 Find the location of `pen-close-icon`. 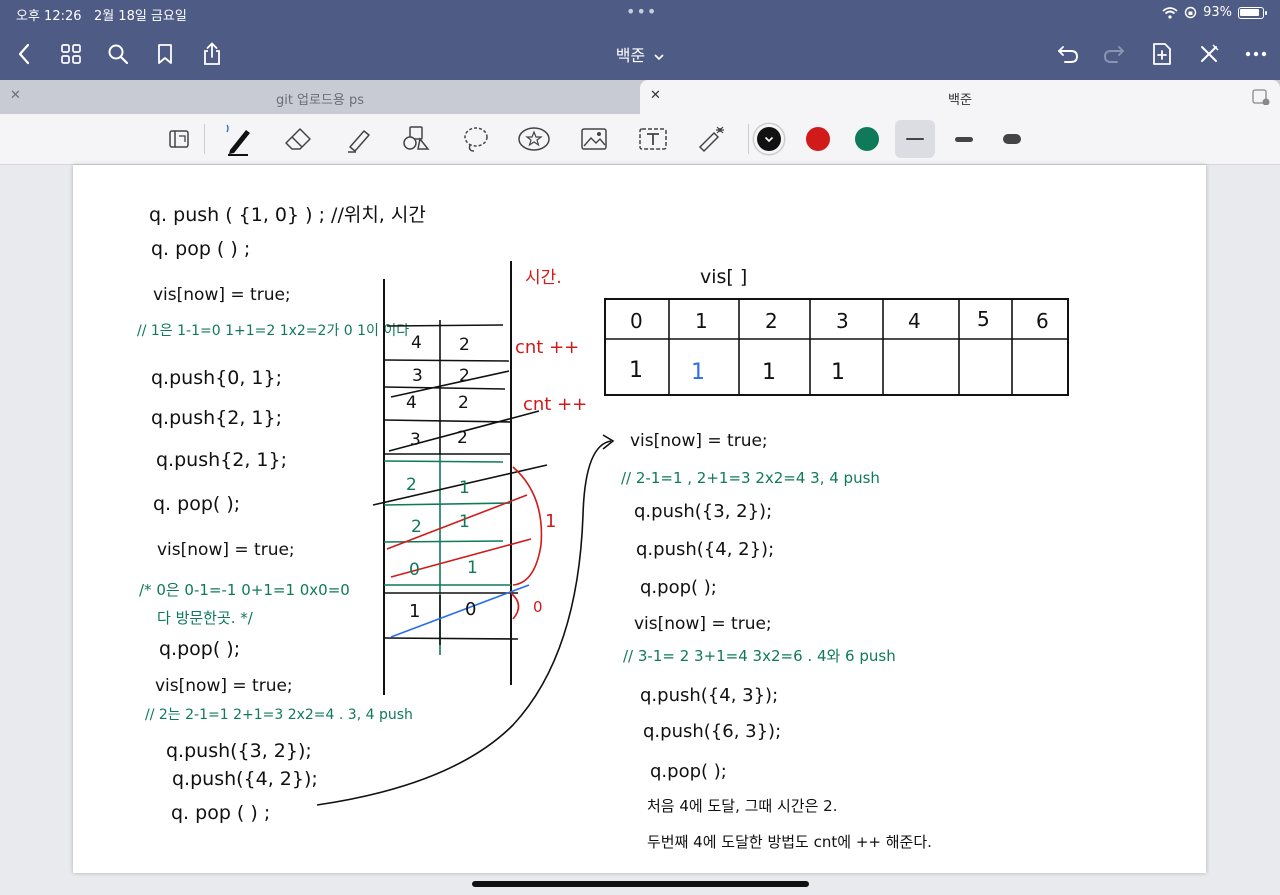

pen-close-icon is located at coordinates (1210, 53).